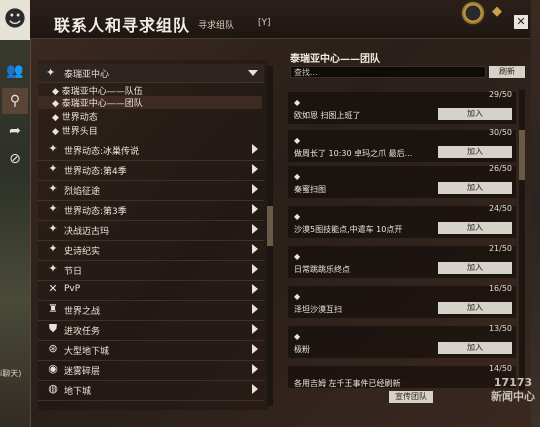 Image resolution: width=540 pixels, height=427 pixels. I want to click on listing-desc: 日常跳跳乐终点, so click(322, 269).